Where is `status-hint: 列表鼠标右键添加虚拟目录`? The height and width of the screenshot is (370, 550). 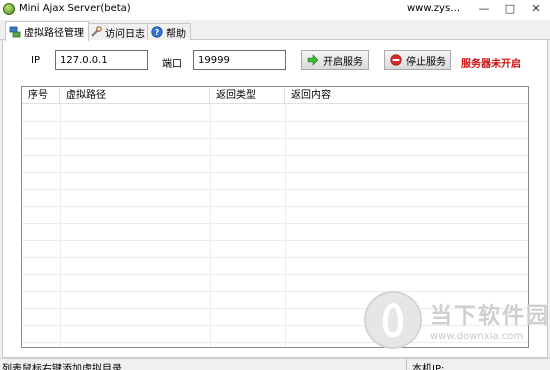
status-hint: 列表鼠标右键添加虚拟目录 is located at coordinates (62, 367).